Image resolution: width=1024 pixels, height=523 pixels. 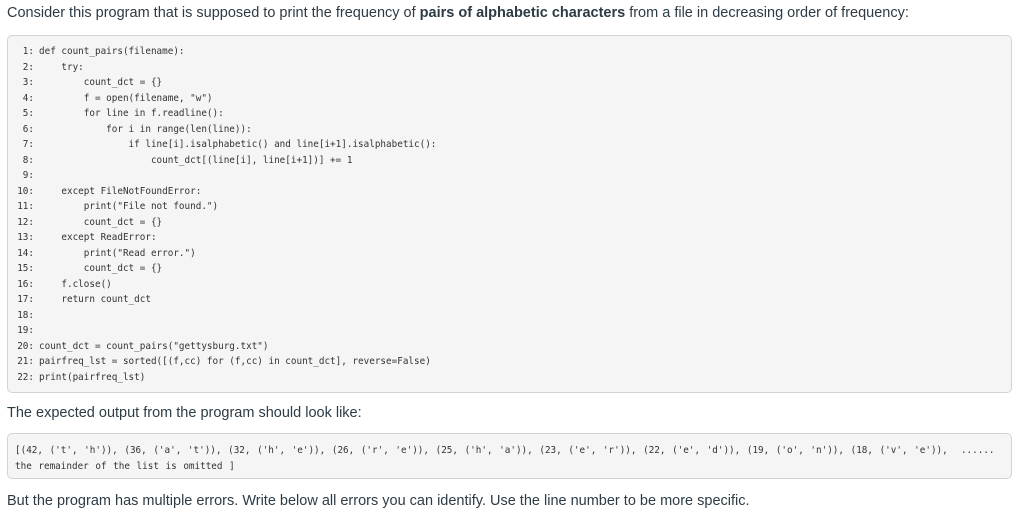 What do you see at coordinates (98, 237) in the screenshot?
I see `line-code: except ReadError:` at bounding box center [98, 237].